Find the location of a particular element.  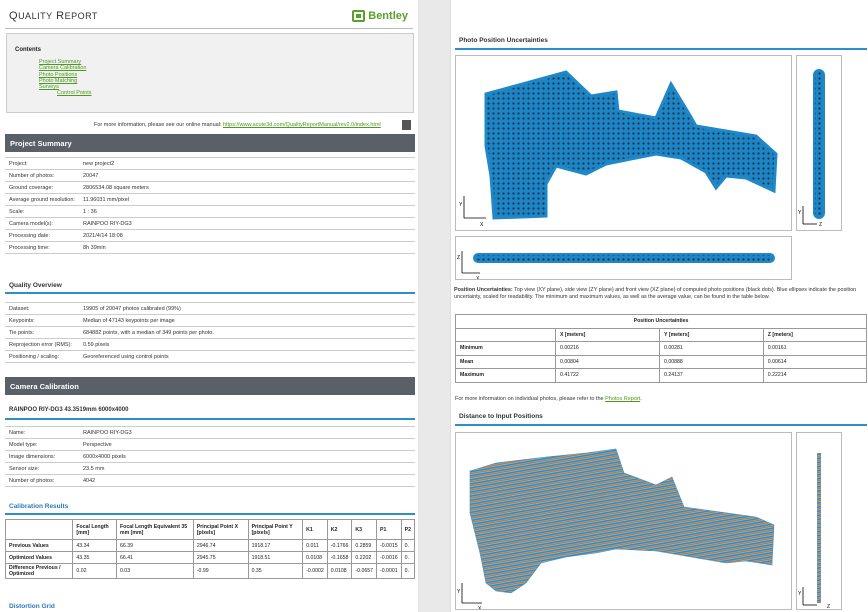

kv-row: Processing time: 8h 39min is located at coordinates (210, 248).